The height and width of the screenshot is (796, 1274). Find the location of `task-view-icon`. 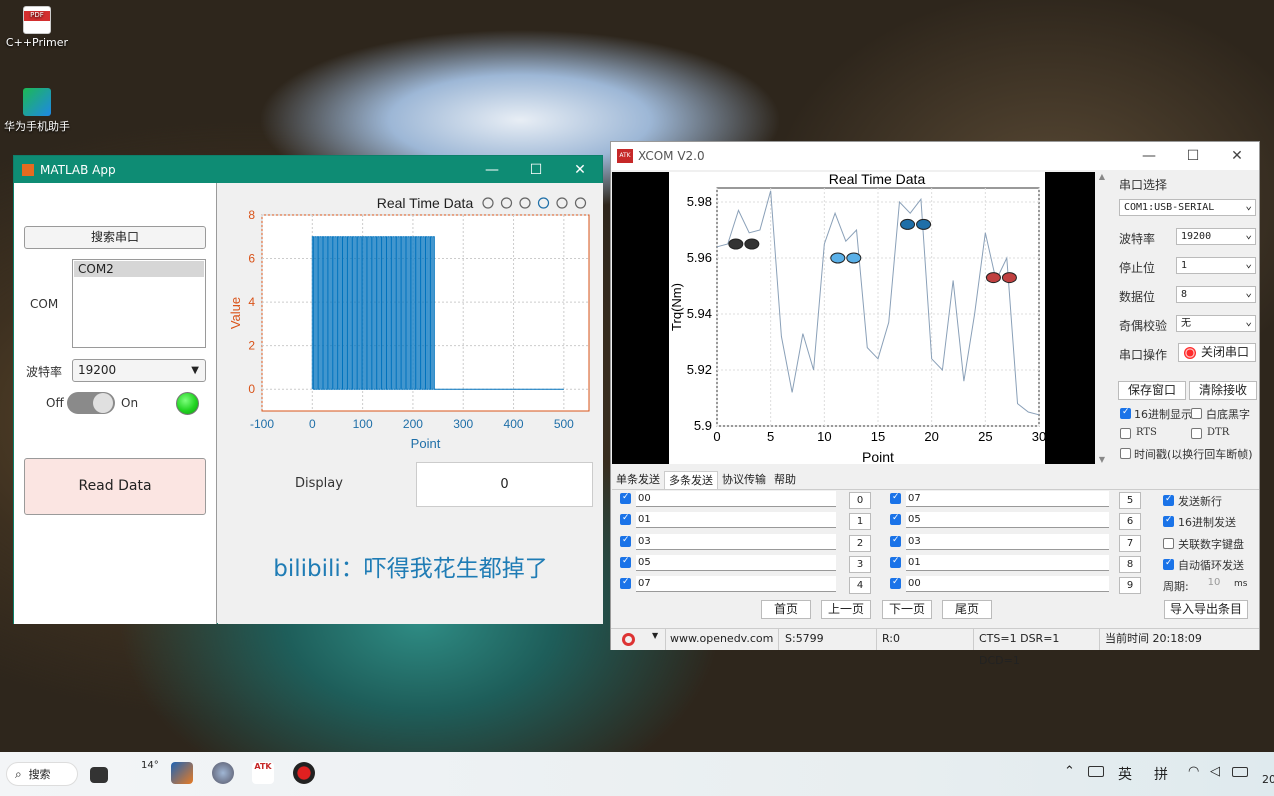

task-view-icon is located at coordinates (99, 775).